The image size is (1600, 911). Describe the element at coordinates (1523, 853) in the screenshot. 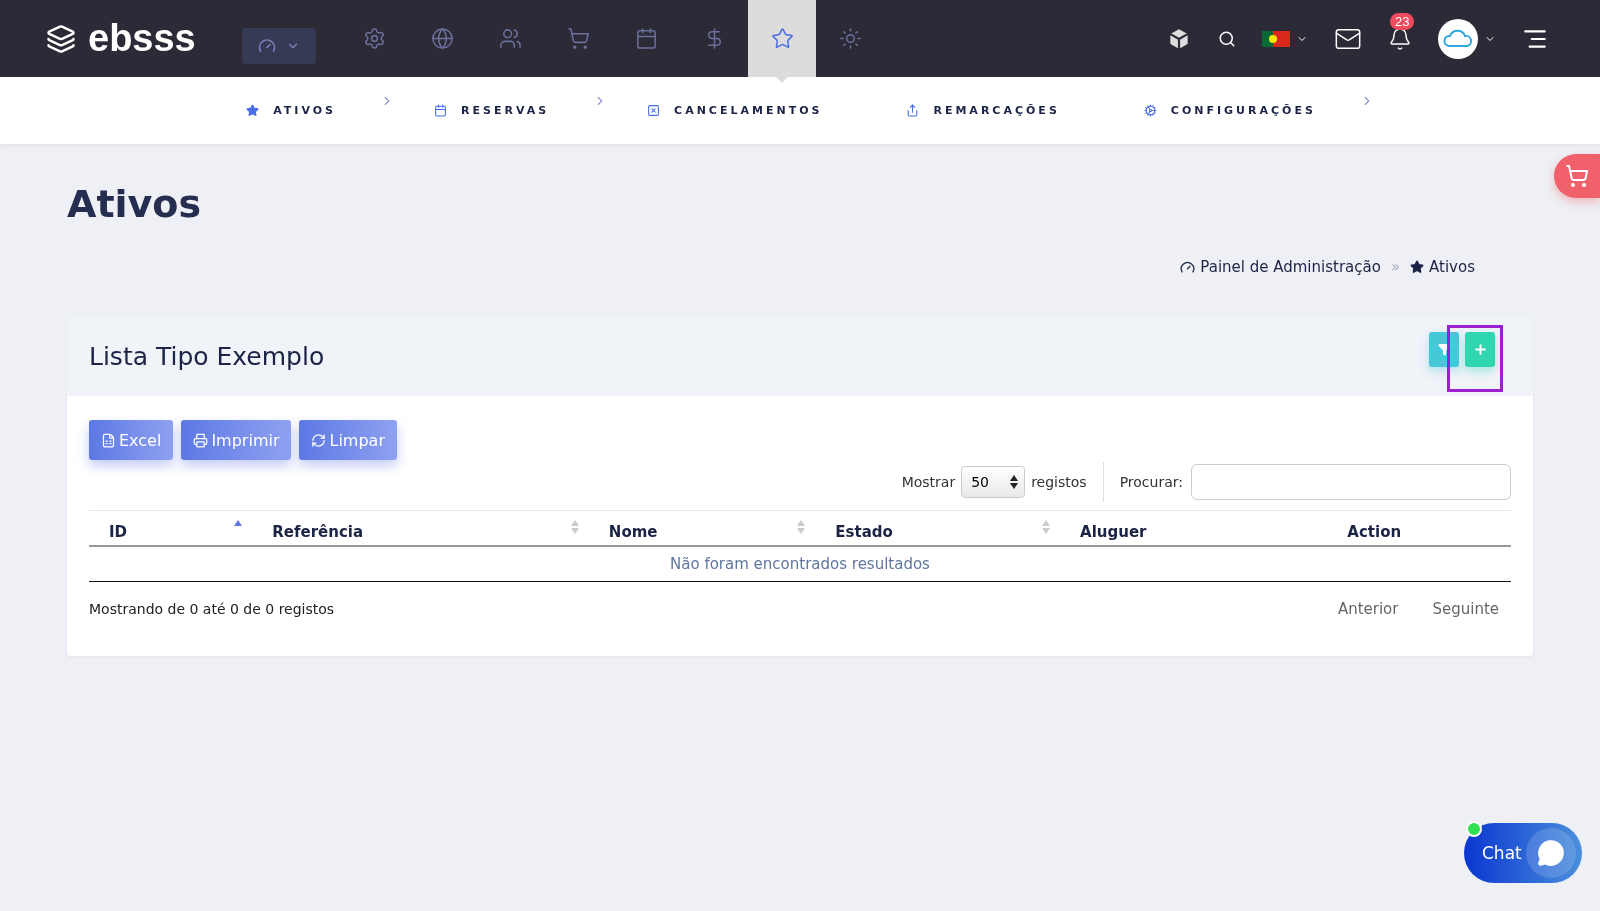

I see `chat-button: Chat` at that location.